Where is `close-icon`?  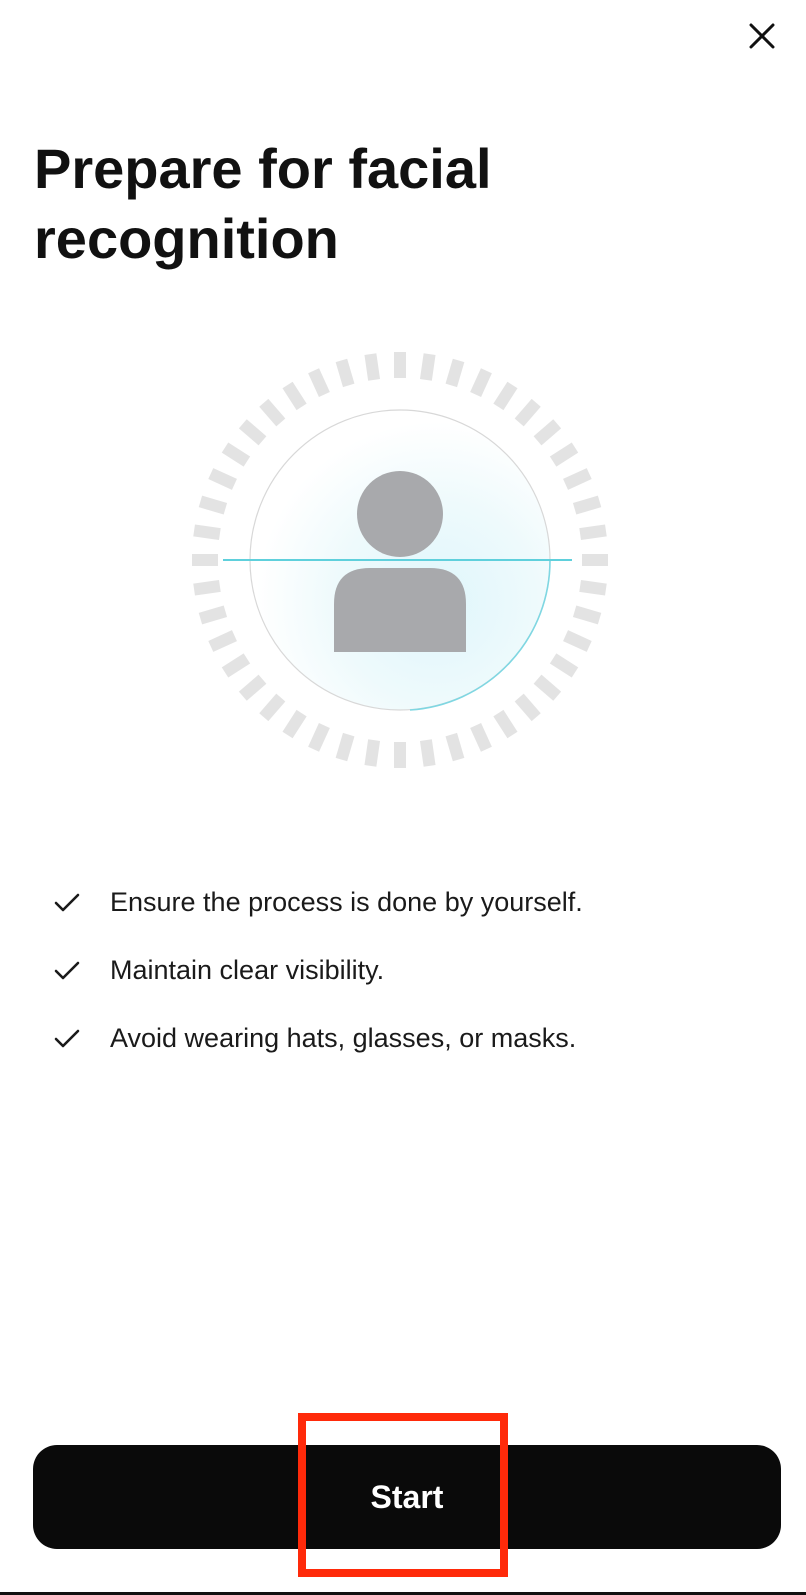 close-icon is located at coordinates (762, 36).